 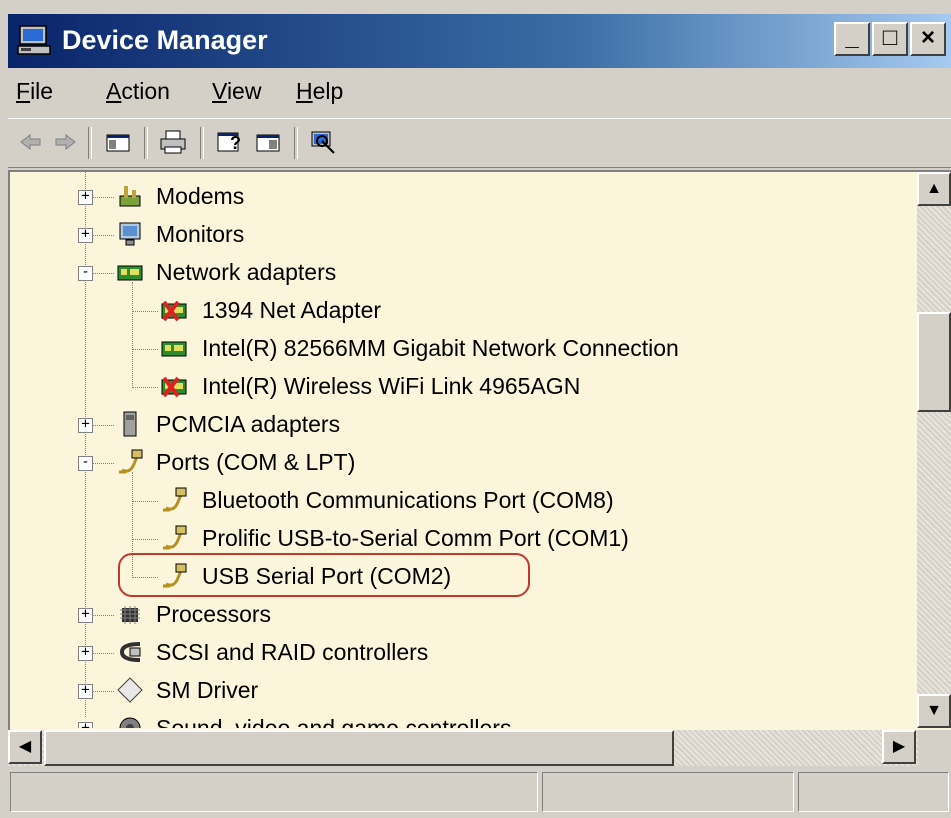 I want to click on tree-item-label: Ports (COM & LPT), so click(x=256, y=462).